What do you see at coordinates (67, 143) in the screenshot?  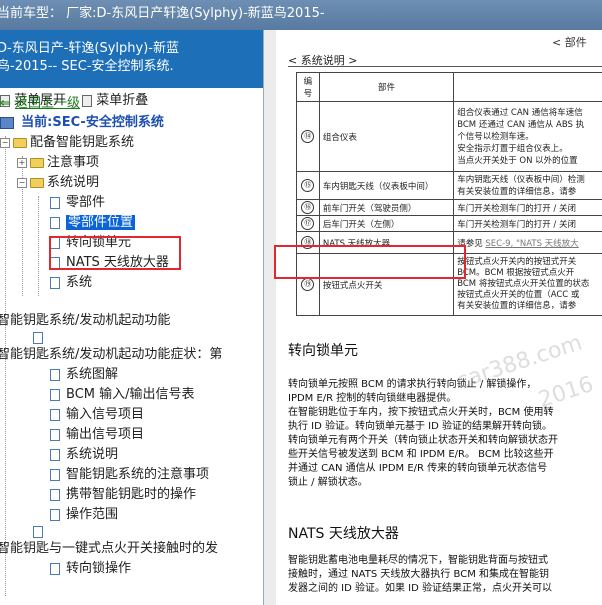 I see `tree-node-smart-key: − 配备智能钥匙系统` at bounding box center [67, 143].